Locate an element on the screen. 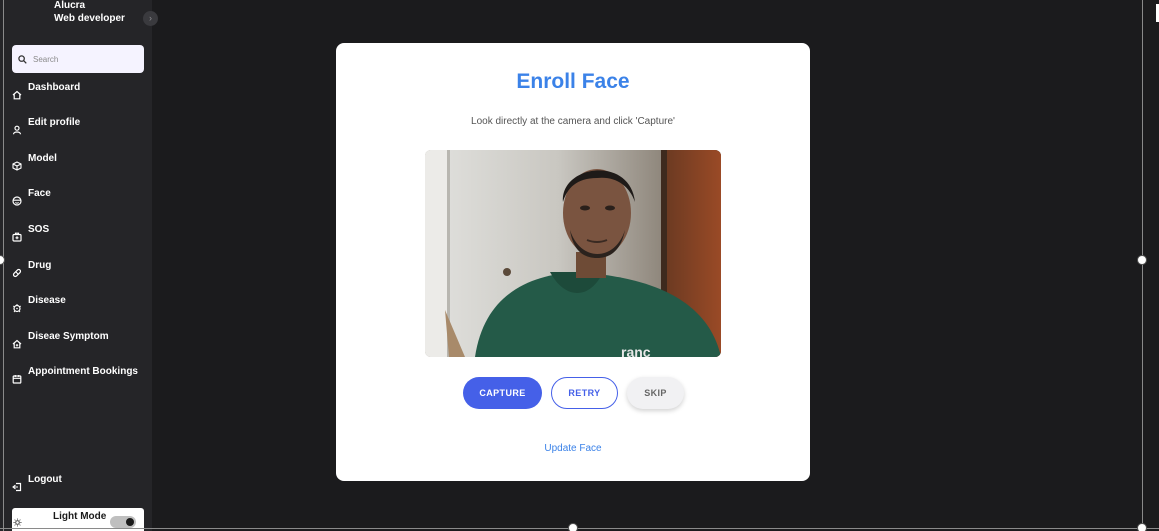  user-icon is located at coordinates (17, 130).